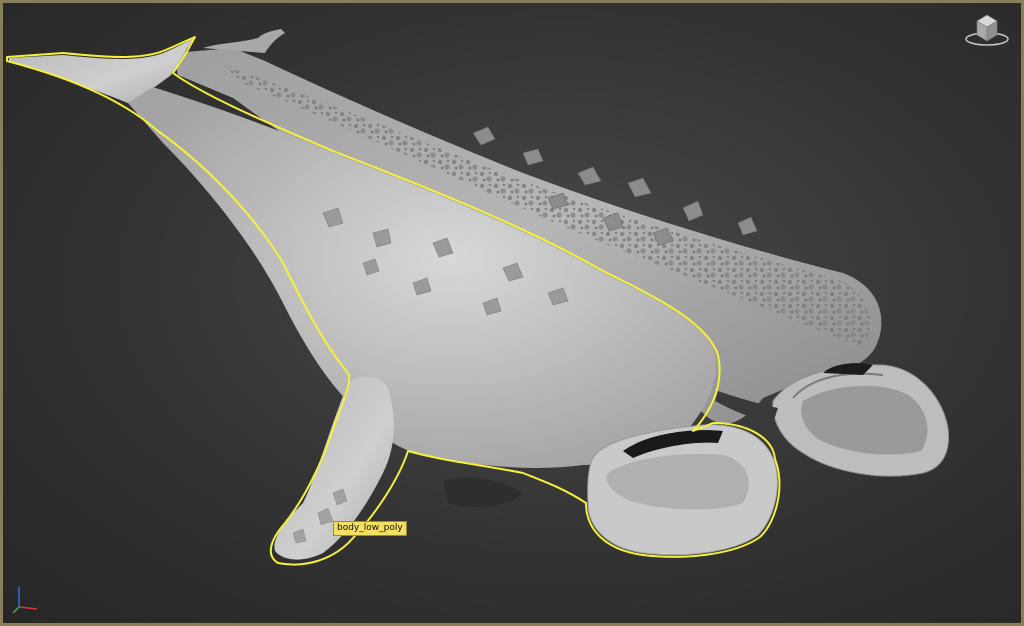 The image size is (1024, 626). What do you see at coordinates (370, 528) in the screenshot?
I see `object-name-tooltip: body_low_poly` at bounding box center [370, 528].